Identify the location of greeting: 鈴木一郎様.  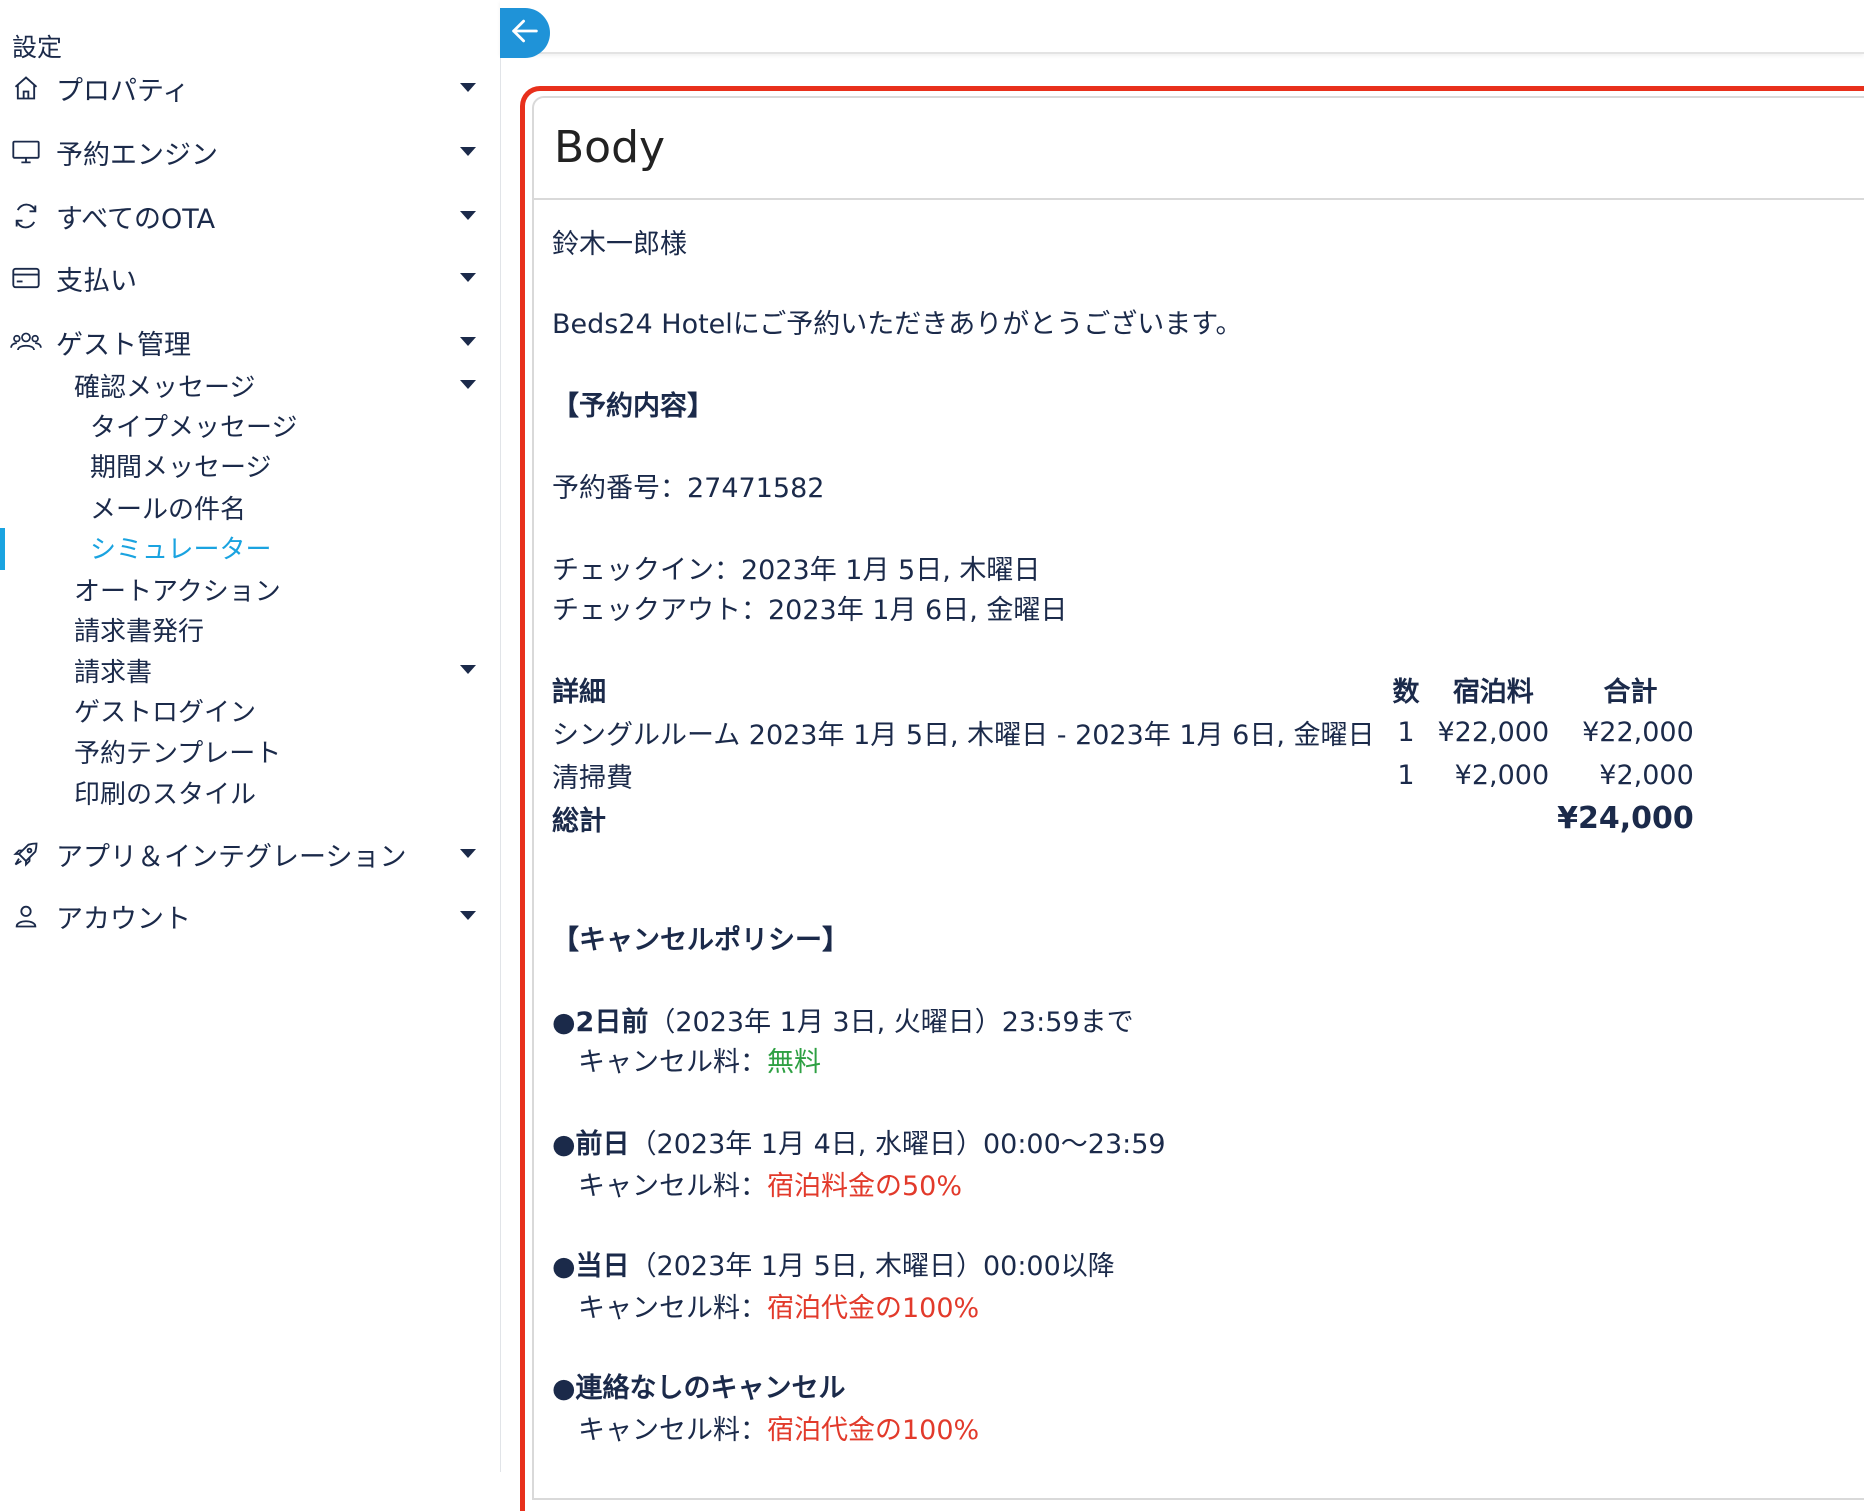
(619, 244).